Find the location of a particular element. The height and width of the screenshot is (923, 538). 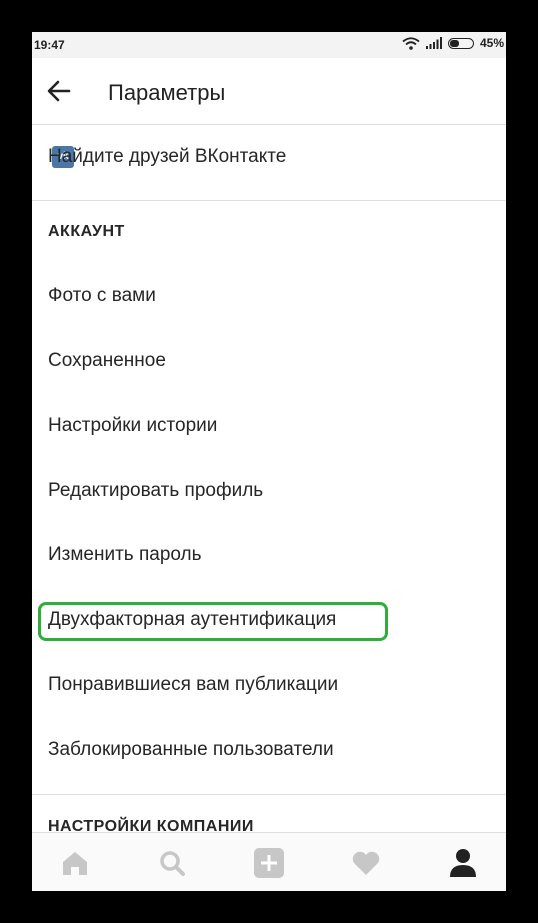

heart-icon is located at coordinates (366, 863).